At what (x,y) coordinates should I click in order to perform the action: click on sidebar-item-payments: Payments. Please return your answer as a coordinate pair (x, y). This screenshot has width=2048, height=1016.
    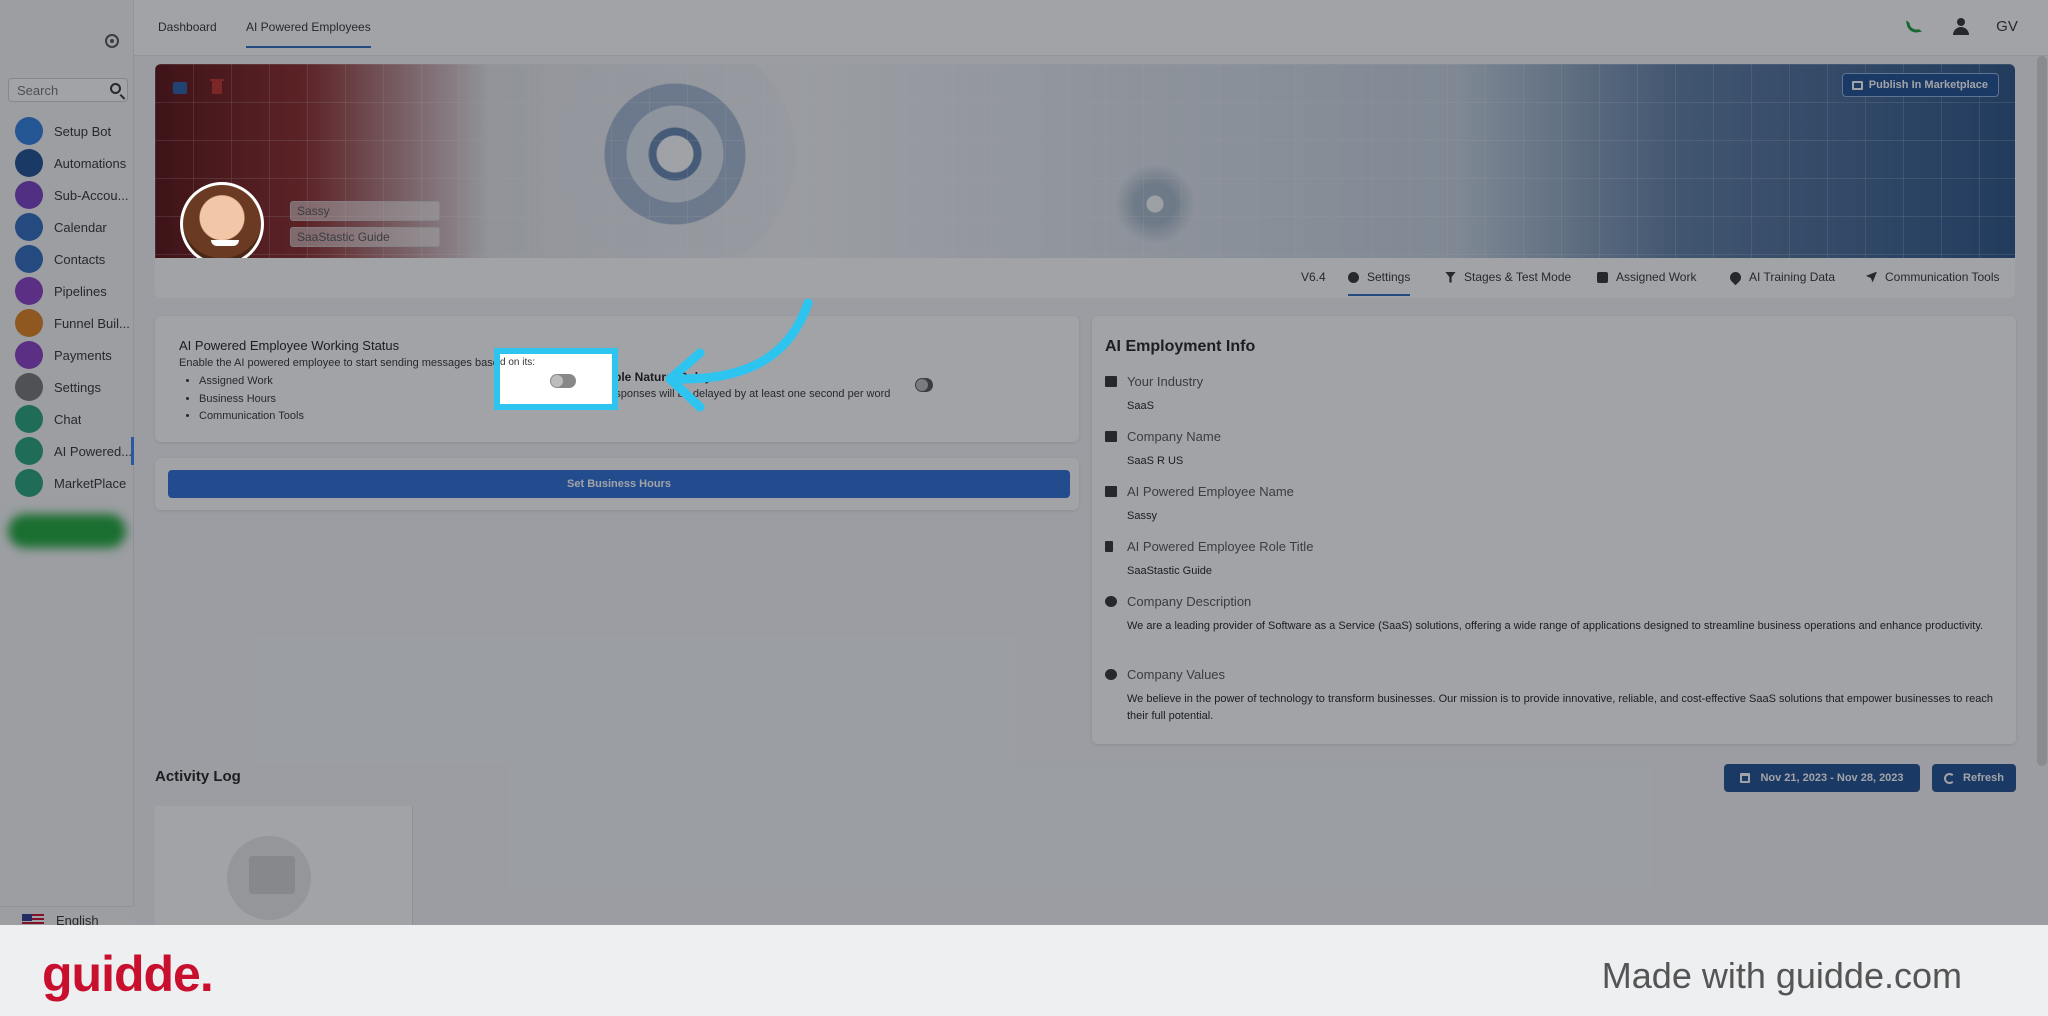
    Looking at the image, I should click on (67, 355).